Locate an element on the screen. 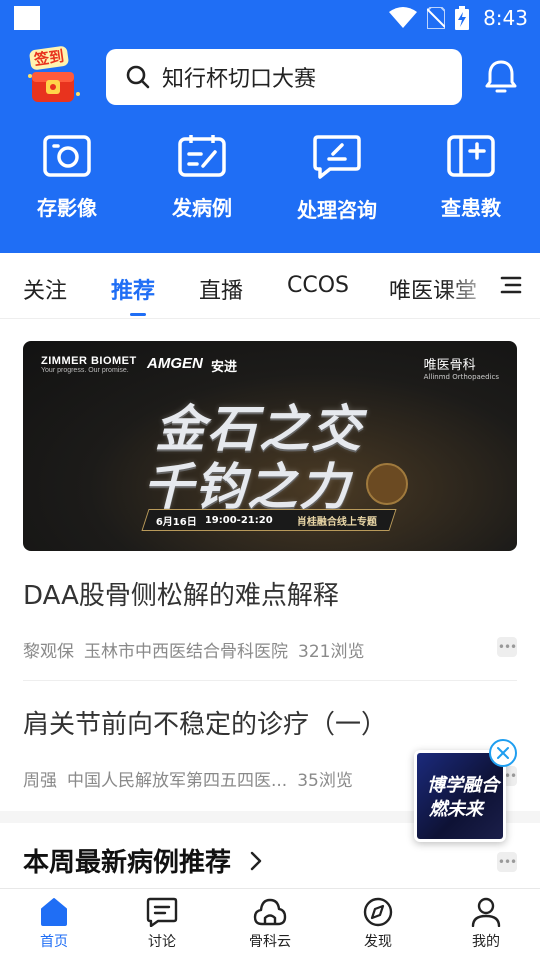 This screenshot has width=540, height=960. notification-icon is located at coordinates (27, 18).